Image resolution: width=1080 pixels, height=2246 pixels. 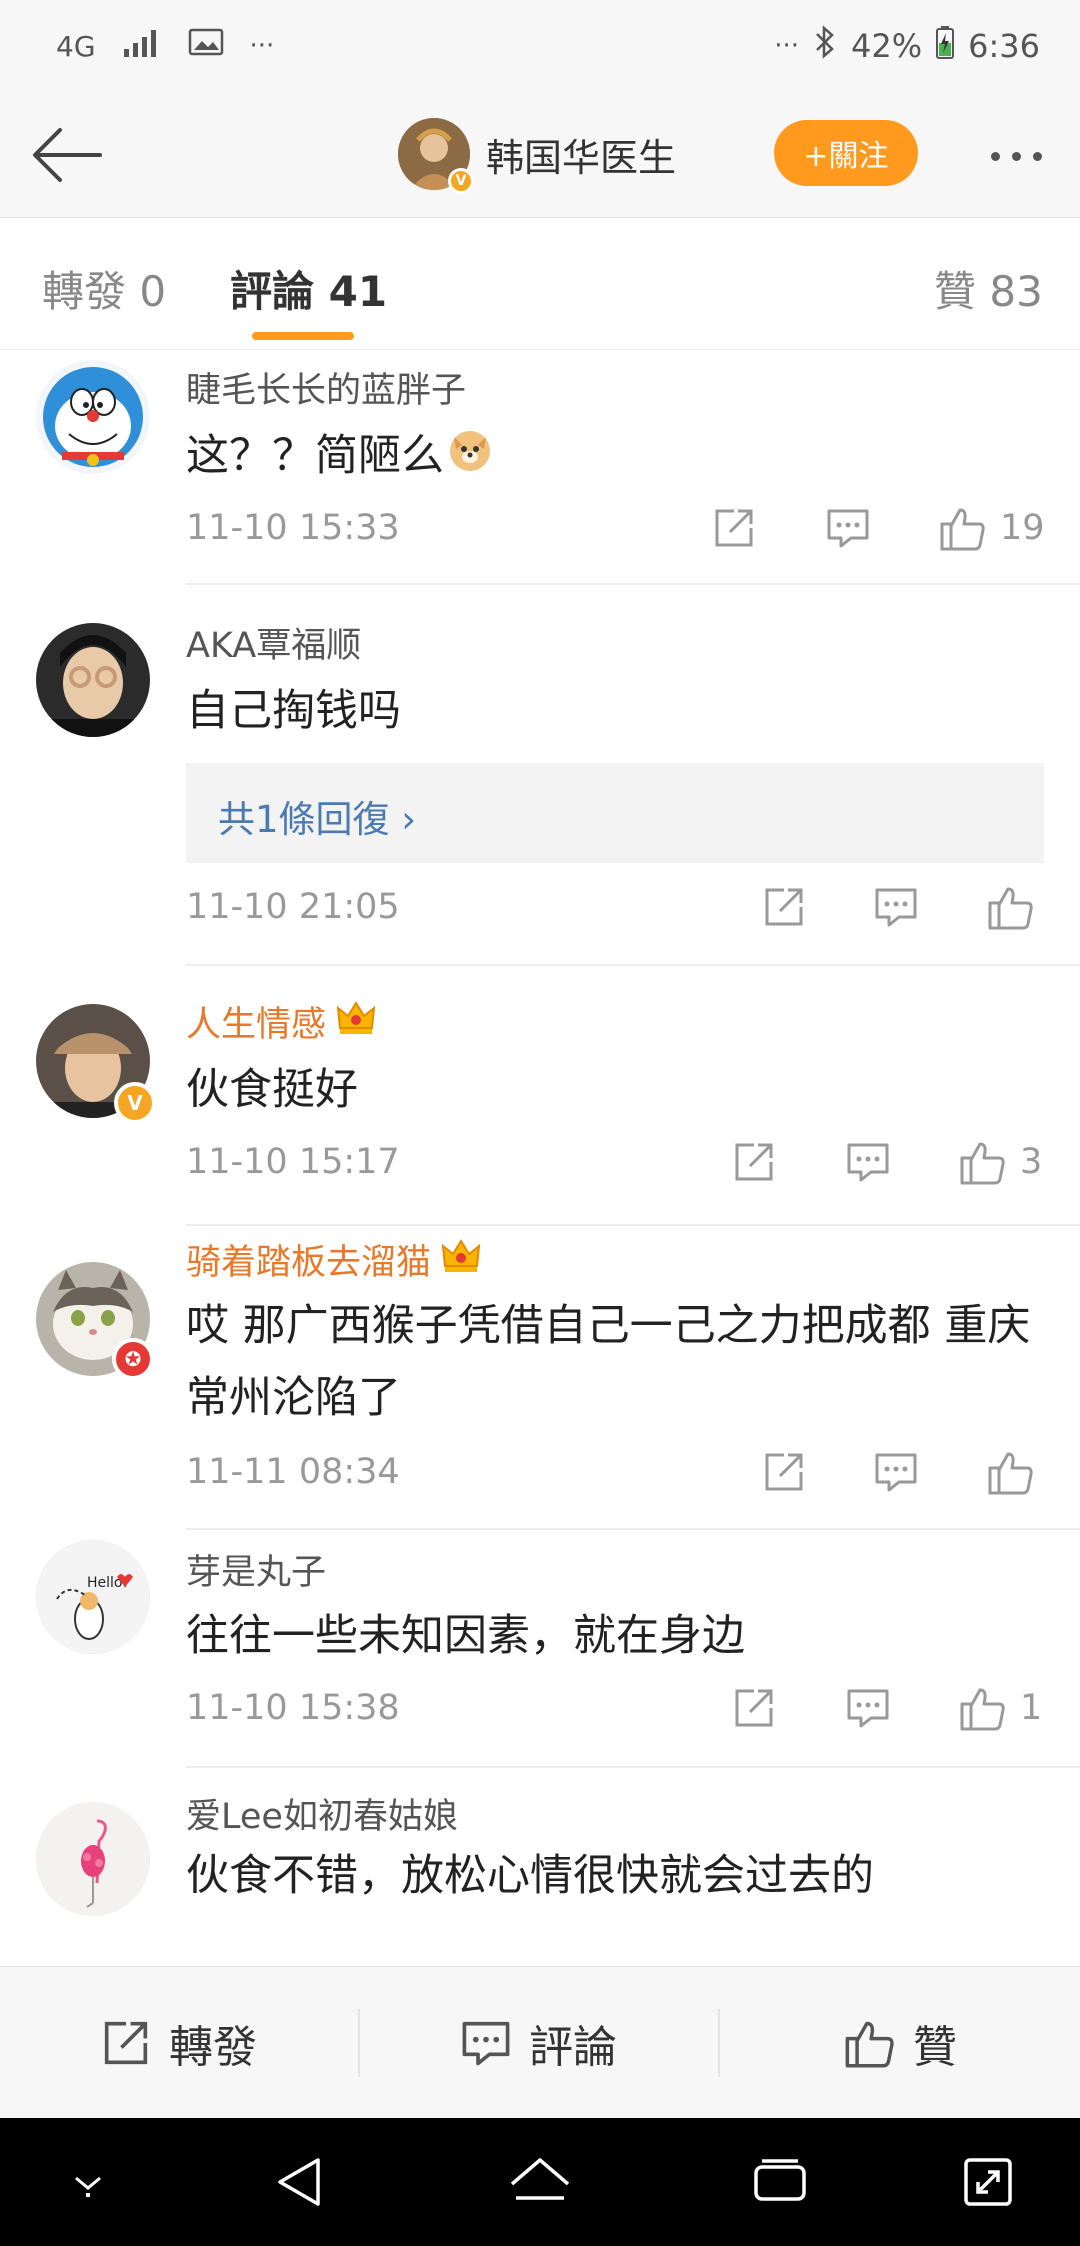 What do you see at coordinates (846, 153) in the screenshot?
I see `follow-button: +關注` at bounding box center [846, 153].